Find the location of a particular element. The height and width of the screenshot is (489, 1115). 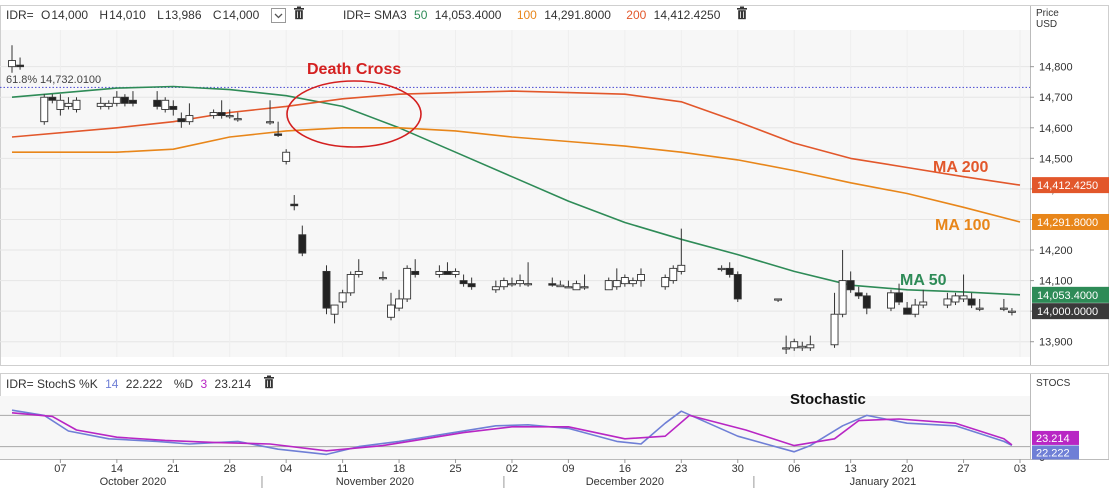

stochastic-lines is located at coordinates (515, 432).